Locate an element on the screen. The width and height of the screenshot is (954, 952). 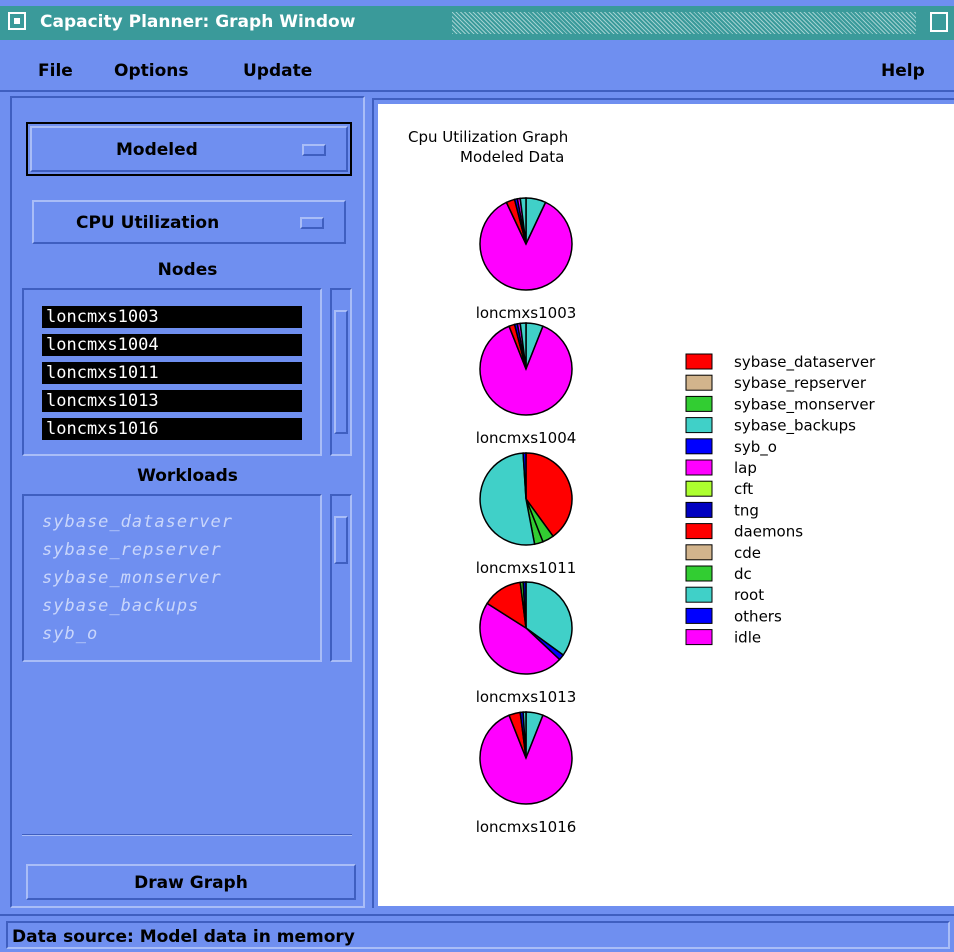
legend-label: cft is located at coordinates (743, 489).